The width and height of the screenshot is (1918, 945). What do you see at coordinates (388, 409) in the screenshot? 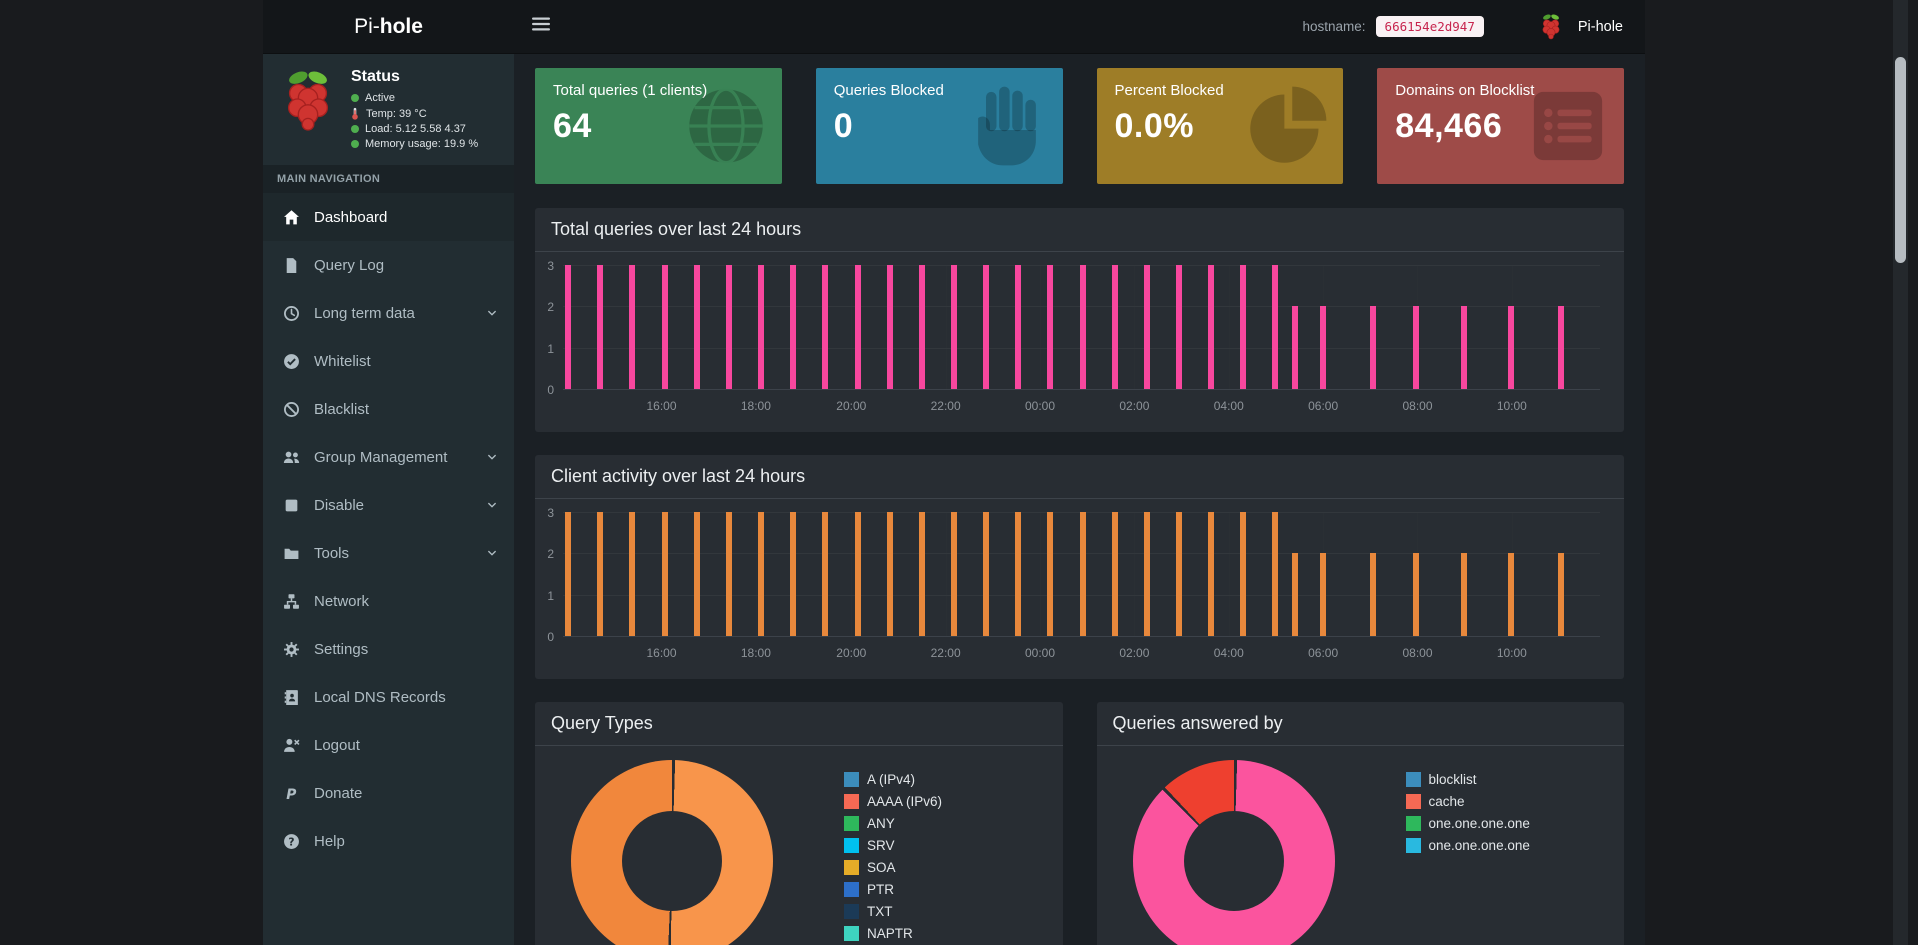
I see `sidebar-item-blacklist: Blacklist` at bounding box center [388, 409].